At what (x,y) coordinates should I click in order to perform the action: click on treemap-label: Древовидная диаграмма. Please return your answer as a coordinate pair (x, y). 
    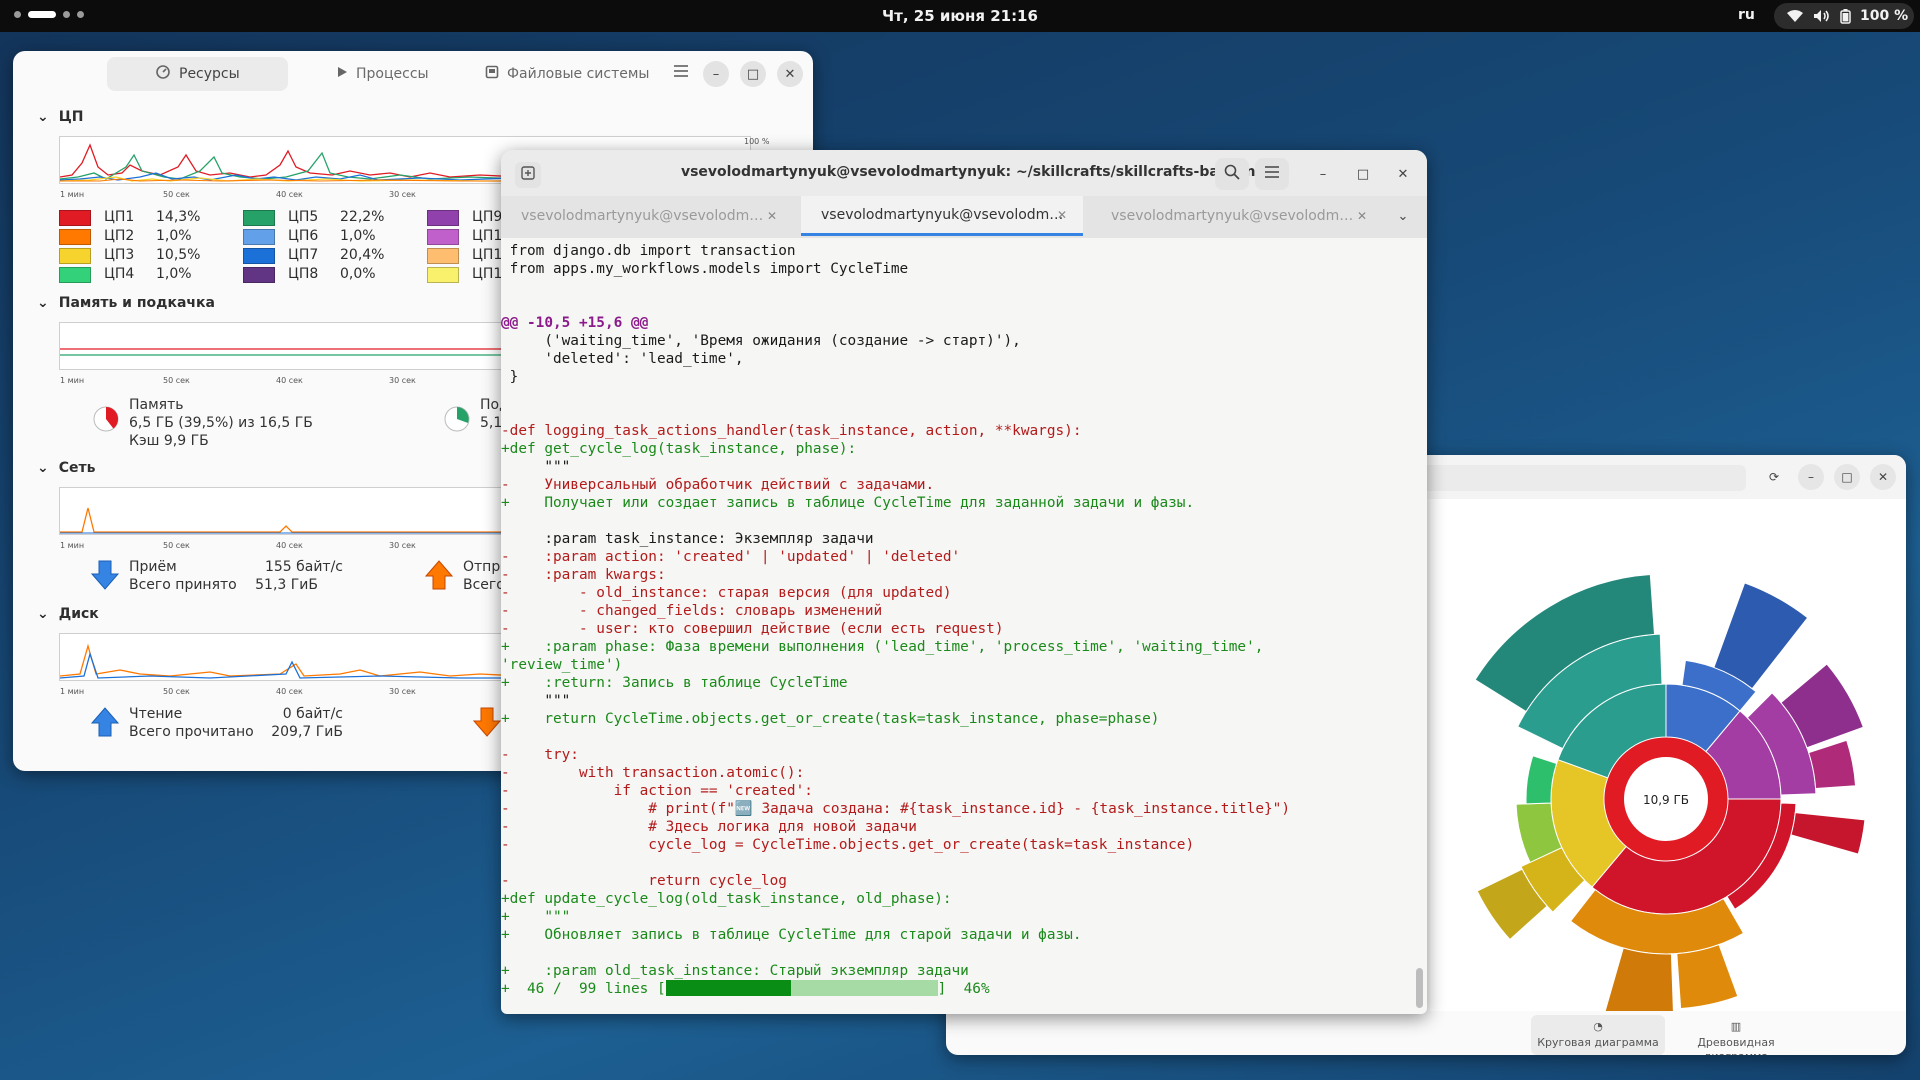
    Looking at the image, I should click on (1736, 1045).